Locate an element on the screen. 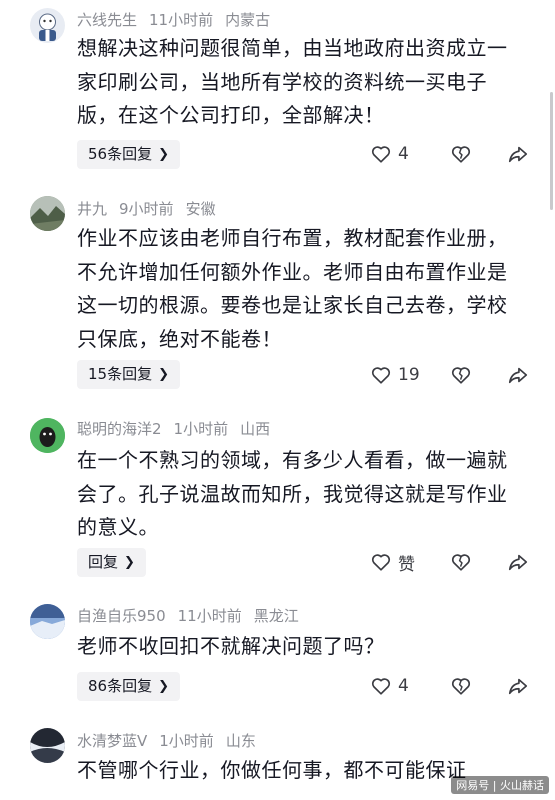 Image resolution: width=555 pixels, height=800 pixels. comment-line: 不允许增加任何额外作业。老师自由布置作业是 is located at coordinates (292, 271).